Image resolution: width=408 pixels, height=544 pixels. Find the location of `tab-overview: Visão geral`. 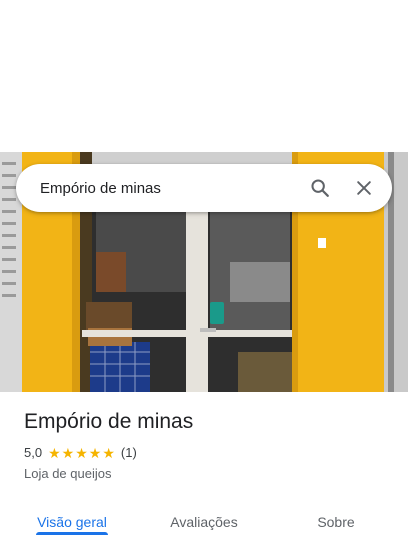

tab-overview: Visão geral is located at coordinates (72, 522).